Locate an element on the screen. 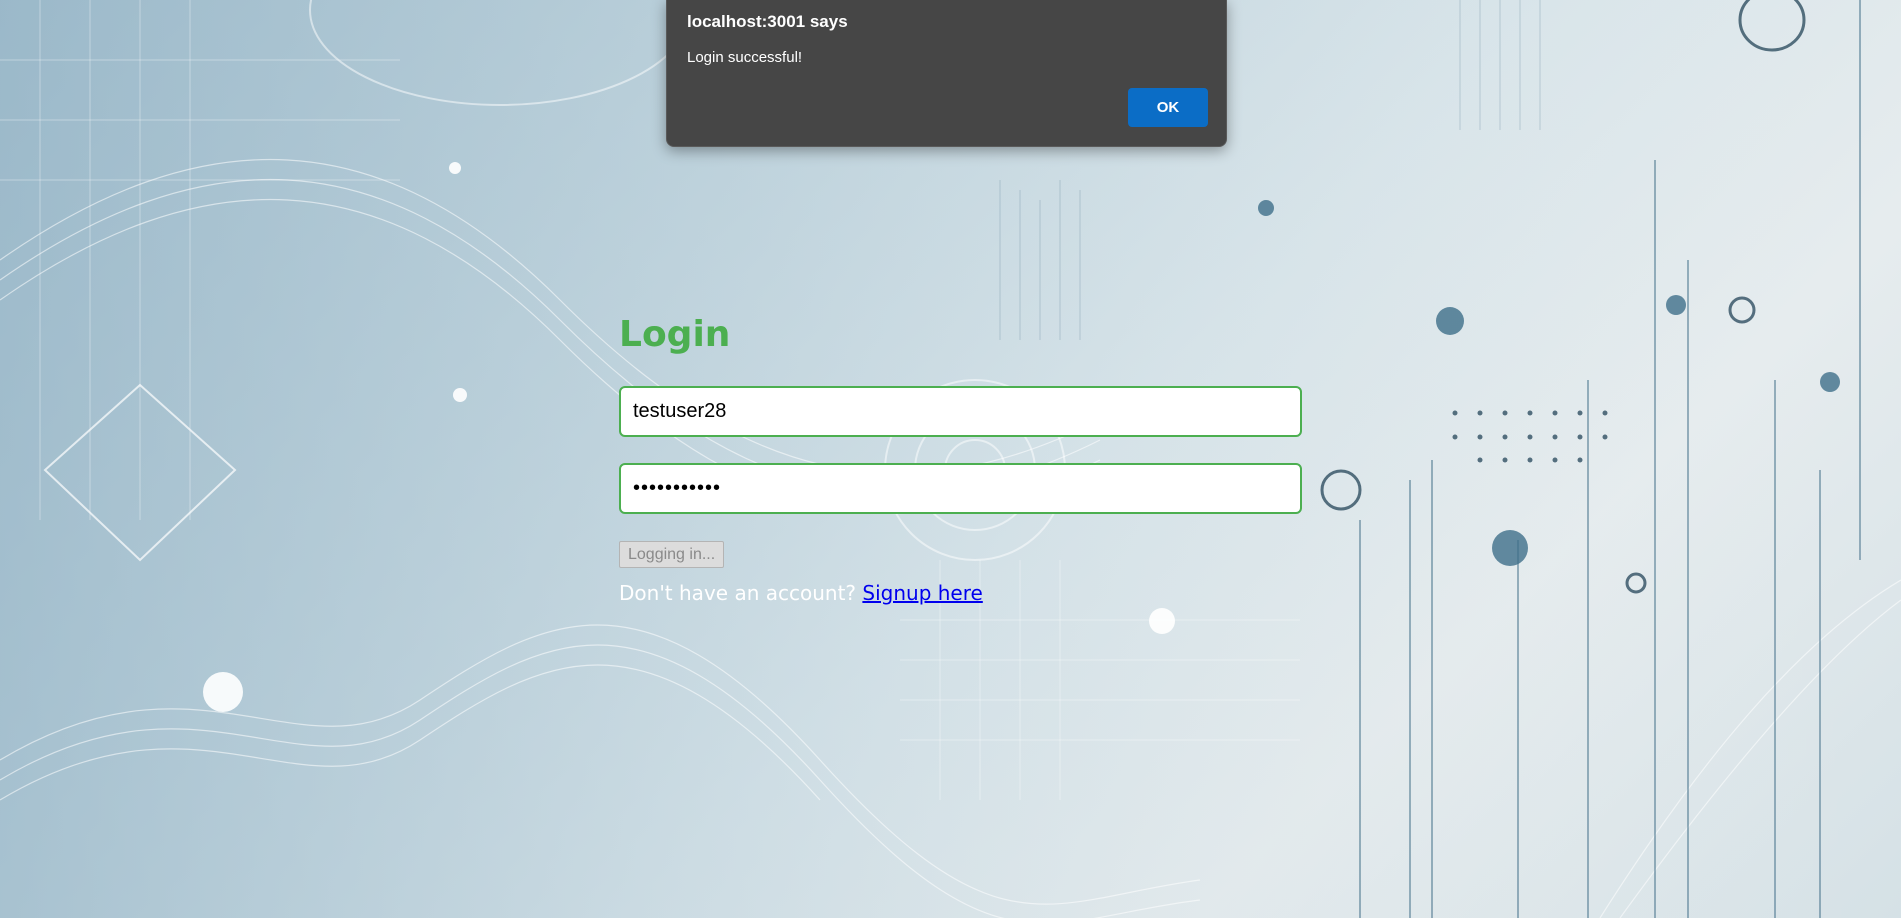 The height and width of the screenshot is (918, 1901). alert-title: localhost:3001 says is located at coordinates (767, 21).